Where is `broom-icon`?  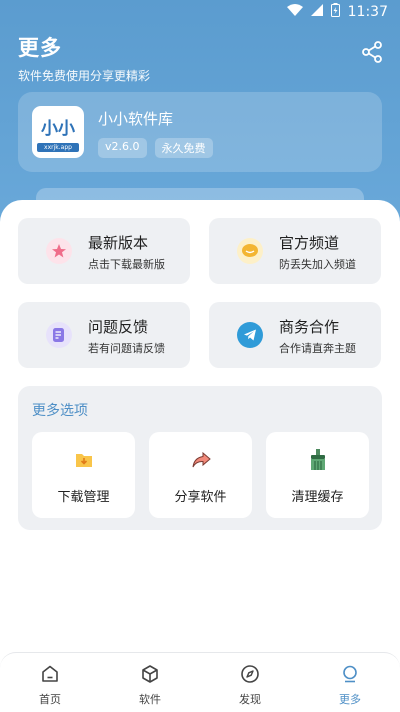
broom-icon is located at coordinates (318, 460).